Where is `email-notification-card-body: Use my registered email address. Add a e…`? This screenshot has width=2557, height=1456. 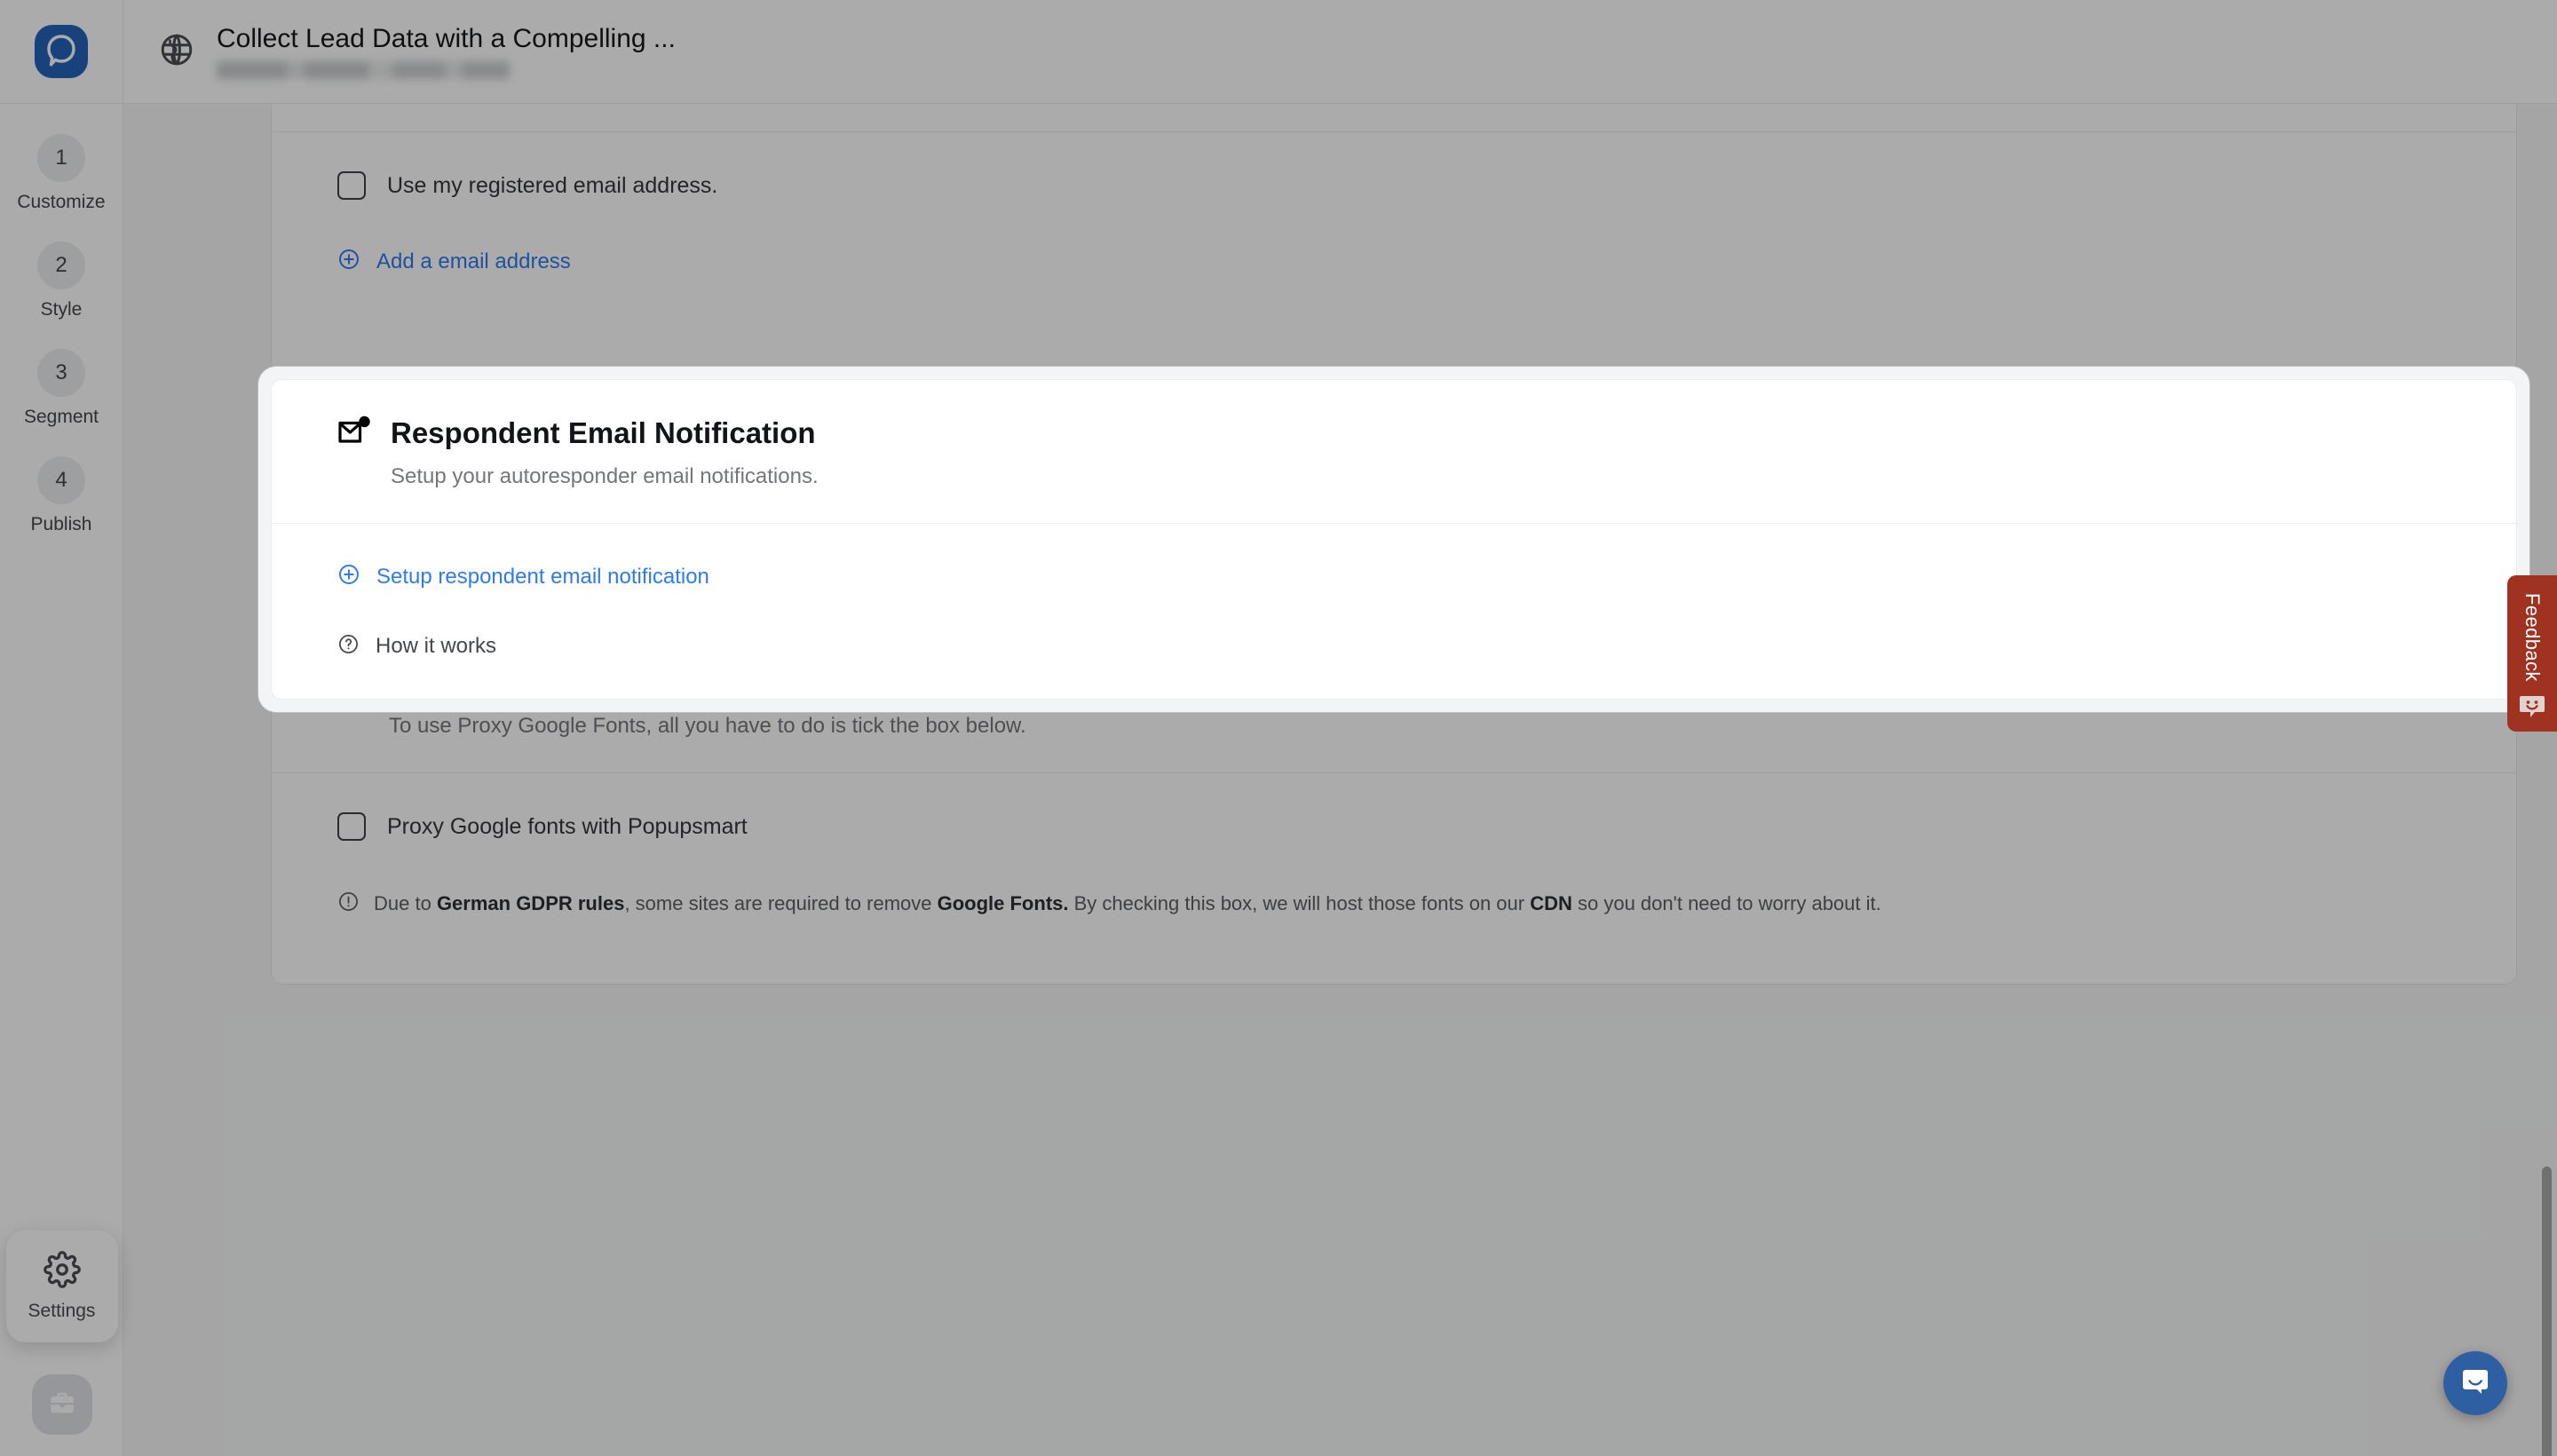 email-notification-card-body: Use my registered email address. Add a e… is located at coordinates (1394, 223).